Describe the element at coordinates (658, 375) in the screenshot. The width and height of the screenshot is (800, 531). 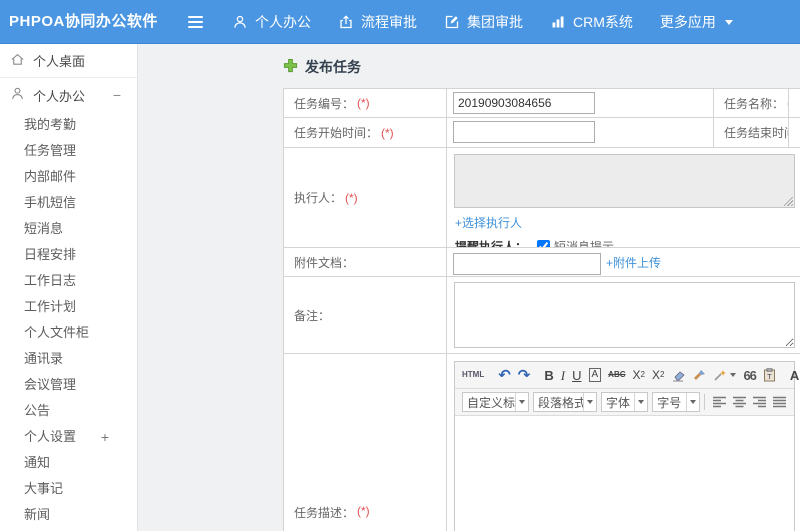
I see `subscript-button: X2` at that location.